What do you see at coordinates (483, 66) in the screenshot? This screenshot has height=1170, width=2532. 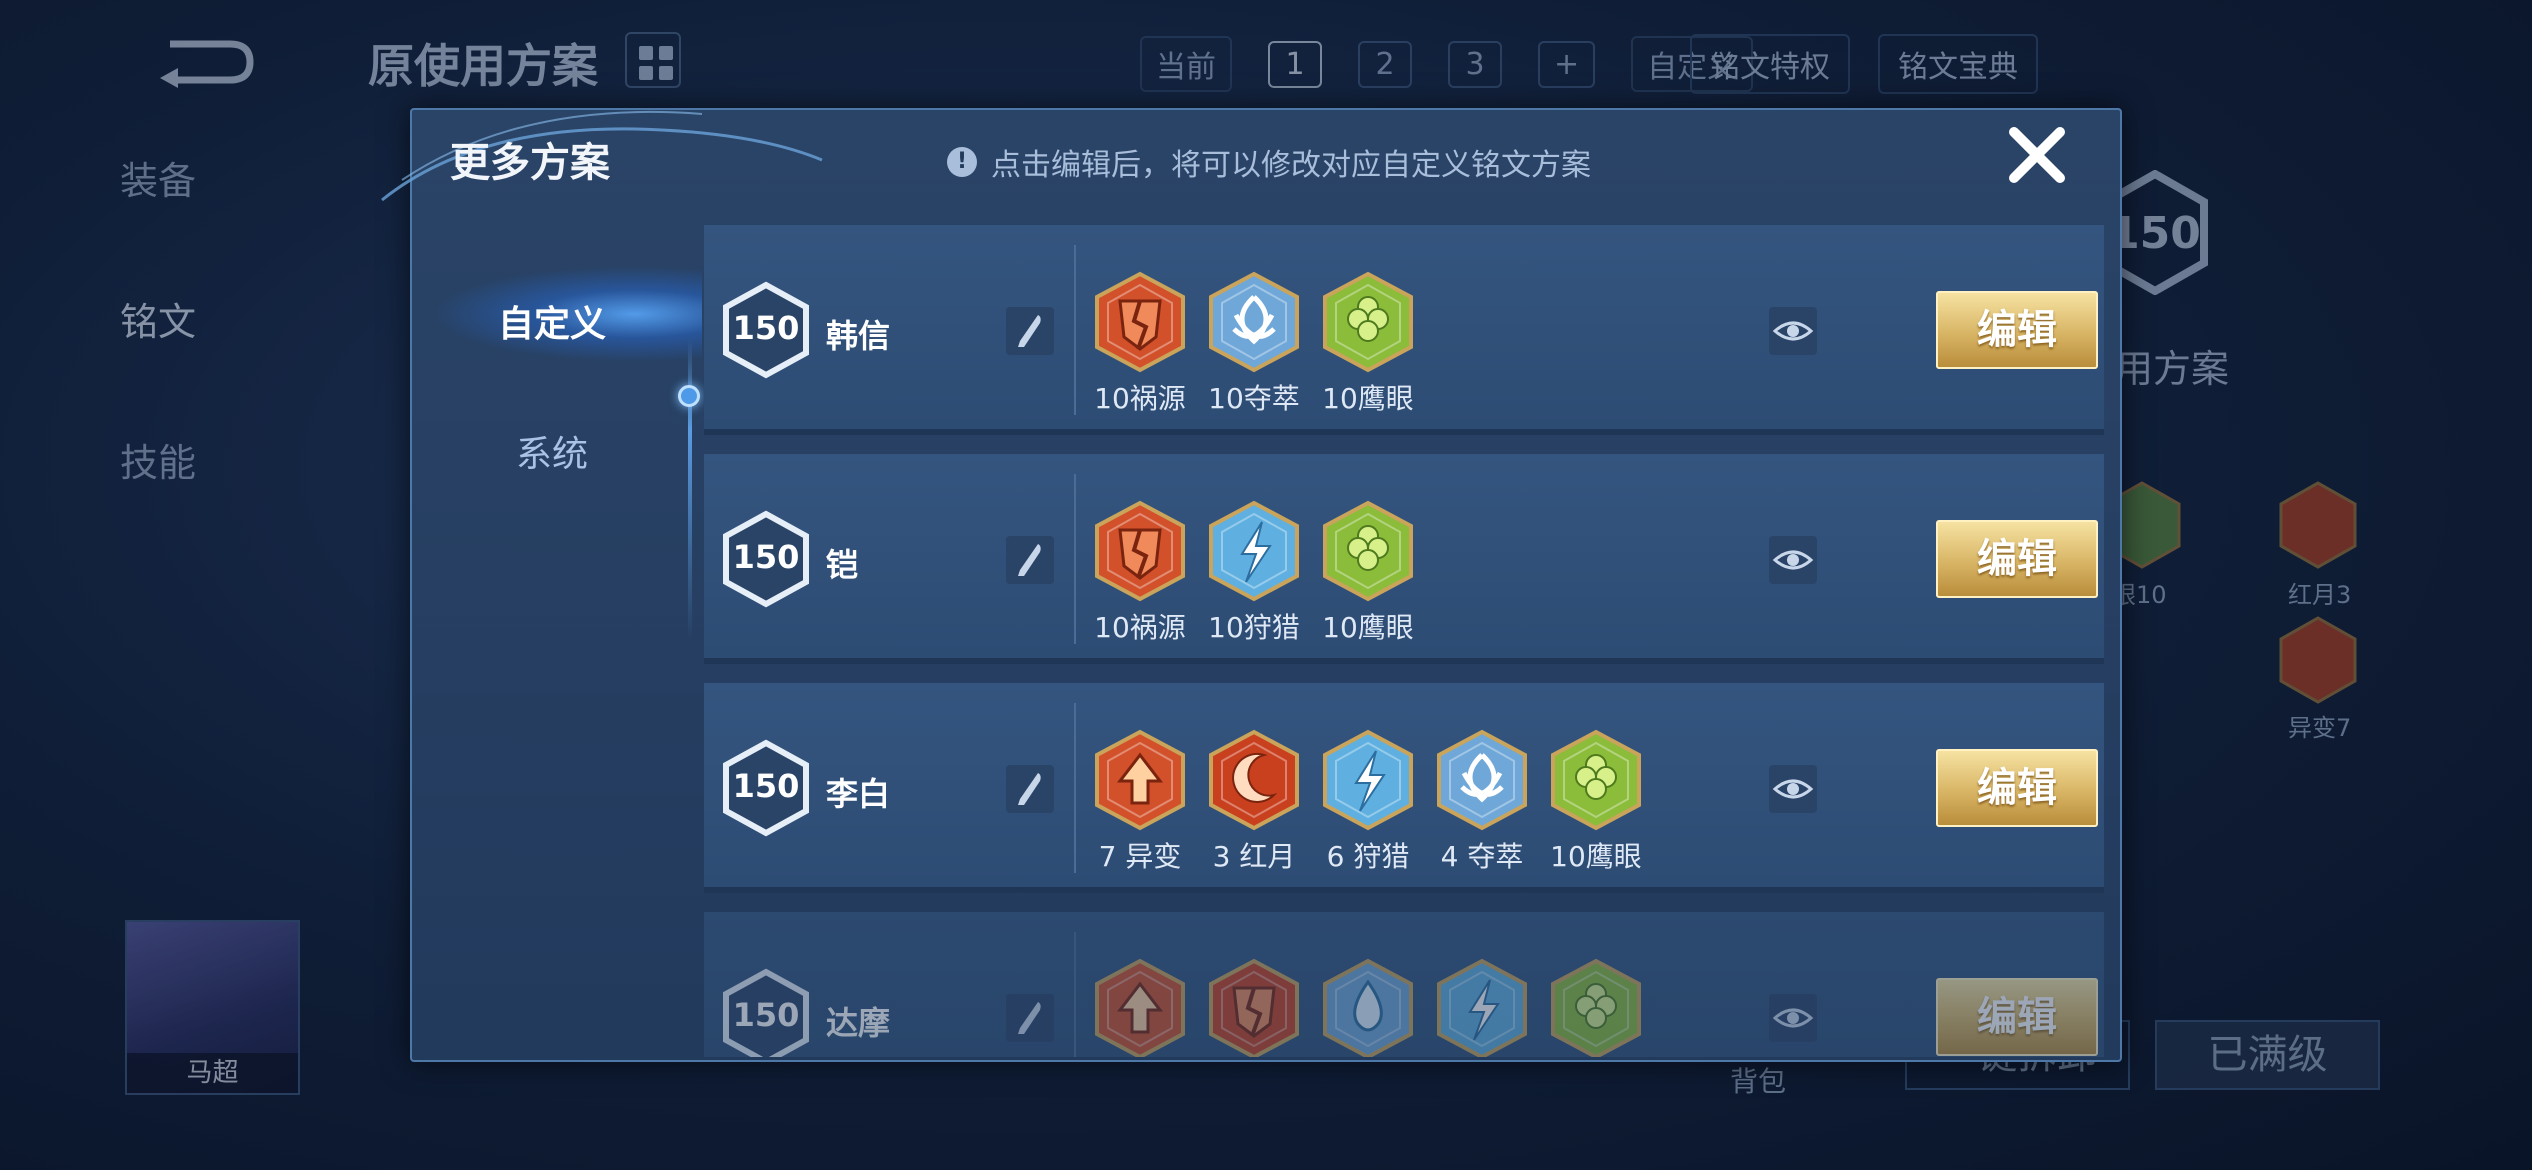 I see `page-title: 原使用方案` at bounding box center [483, 66].